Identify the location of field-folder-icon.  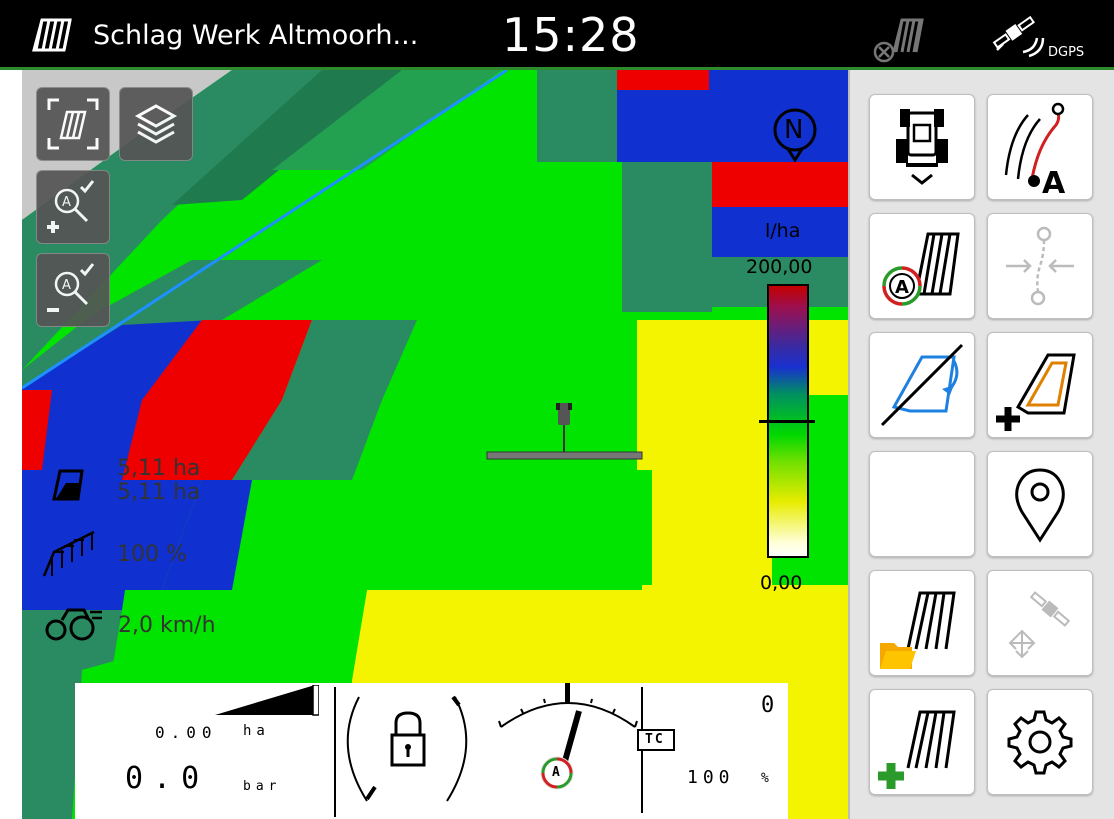
(918, 630).